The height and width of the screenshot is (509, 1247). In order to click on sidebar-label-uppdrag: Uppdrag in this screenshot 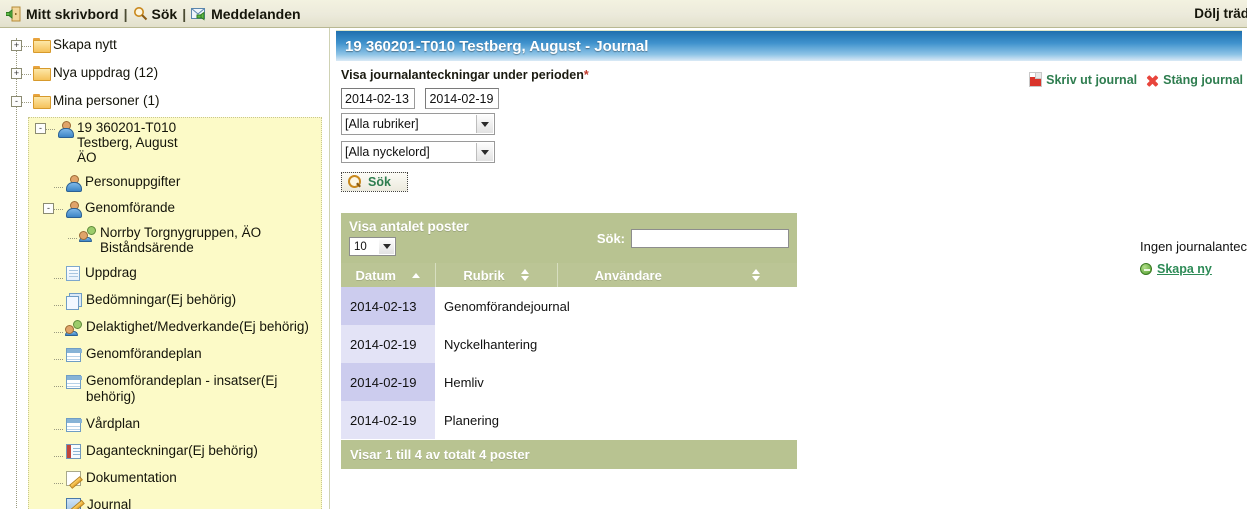, I will do `click(111, 272)`.